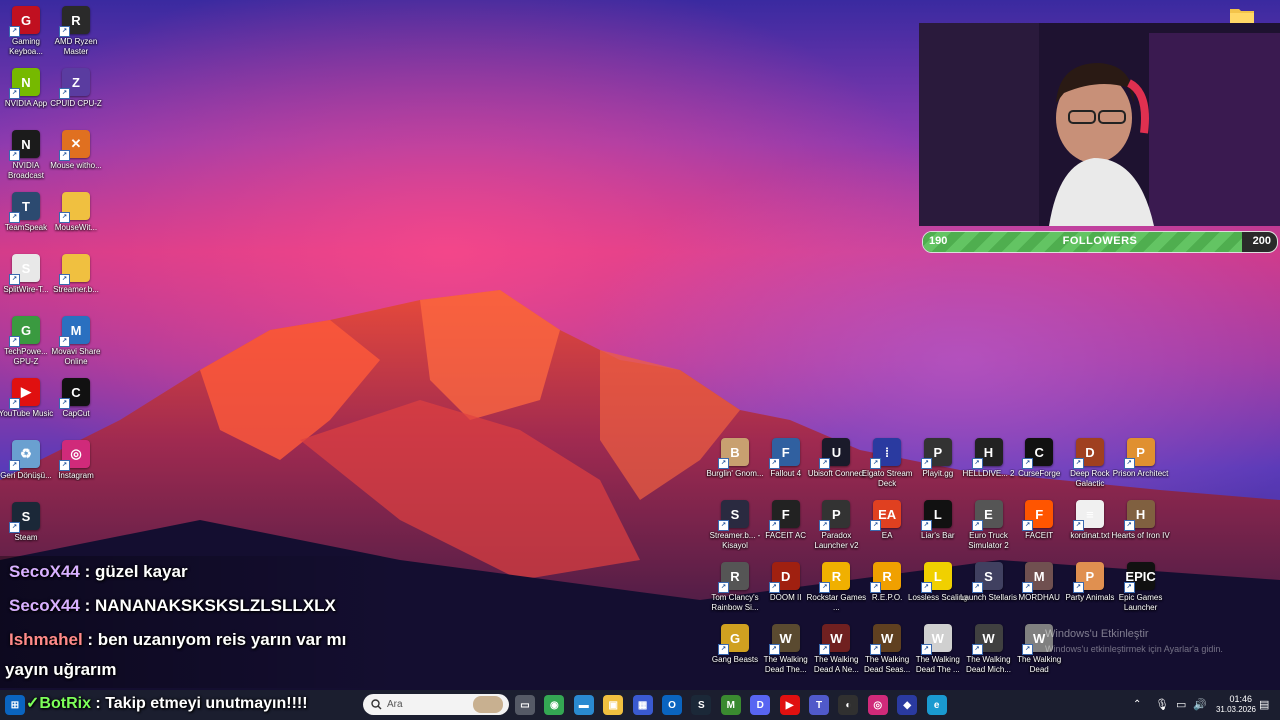 The image size is (1280, 720). Describe the element at coordinates (760, 705) in the screenshot. I see `discord-icon: D` at that location.